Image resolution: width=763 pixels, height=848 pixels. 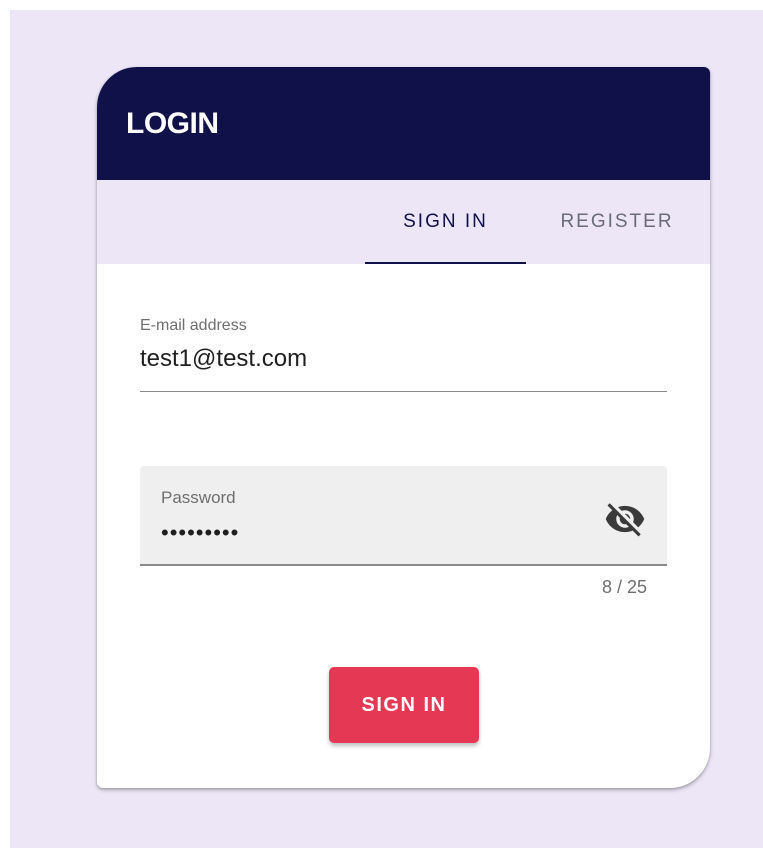 I want to click on visibility-off-icon, so click(x=625, y=519).